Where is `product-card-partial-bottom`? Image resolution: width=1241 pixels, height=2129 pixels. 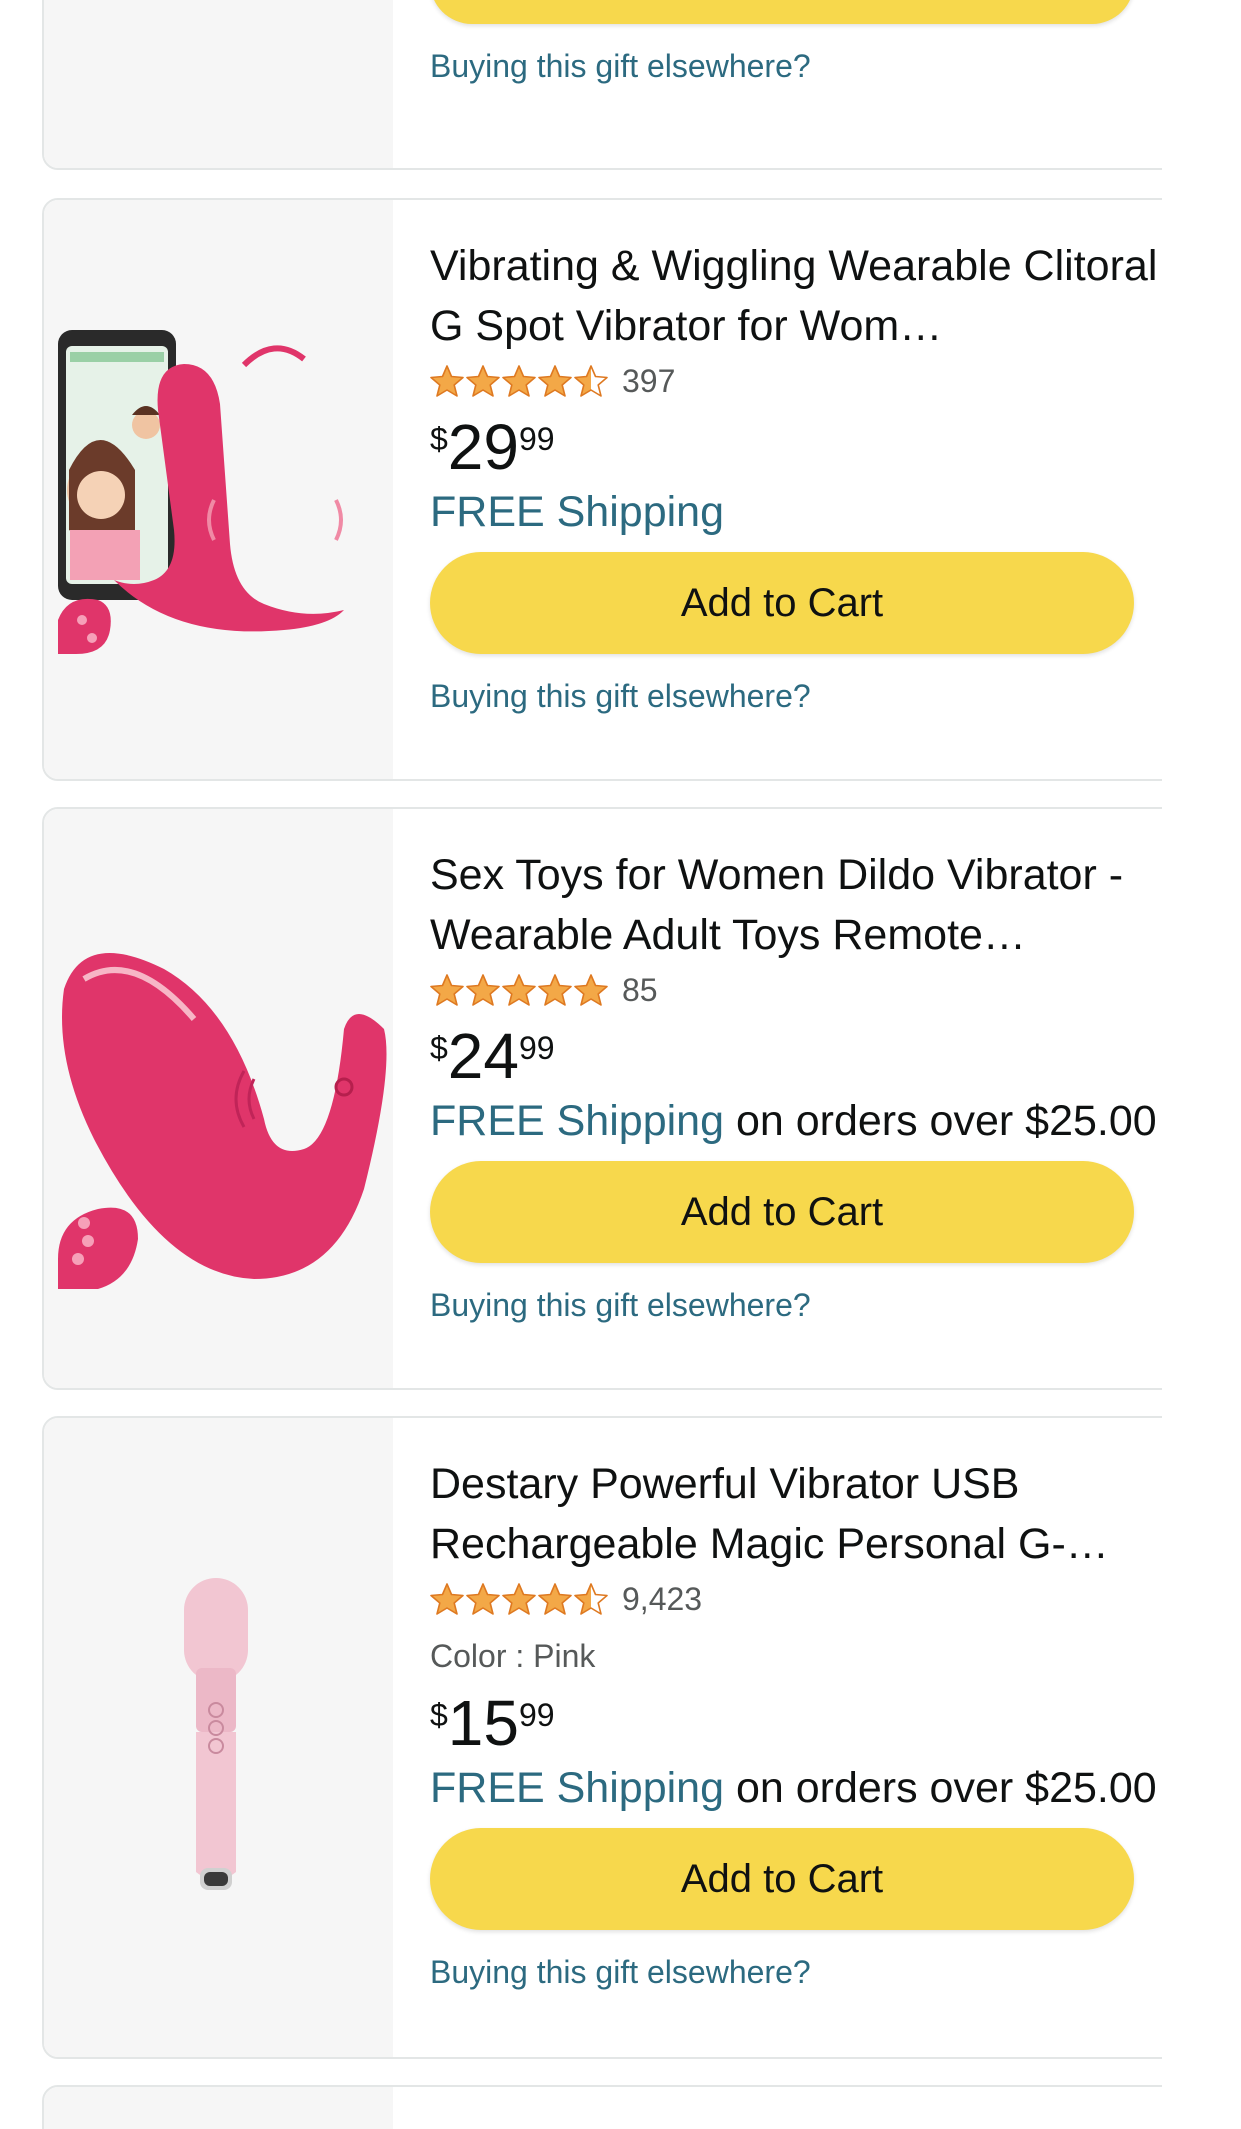 product-card-partial-bottom is located at coordinates (602, 2107).